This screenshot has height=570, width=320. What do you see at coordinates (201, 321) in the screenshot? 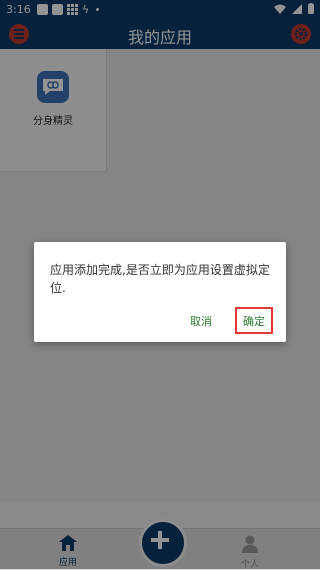
I see `cancel-button: 取消` at bounding box center [201, 321].